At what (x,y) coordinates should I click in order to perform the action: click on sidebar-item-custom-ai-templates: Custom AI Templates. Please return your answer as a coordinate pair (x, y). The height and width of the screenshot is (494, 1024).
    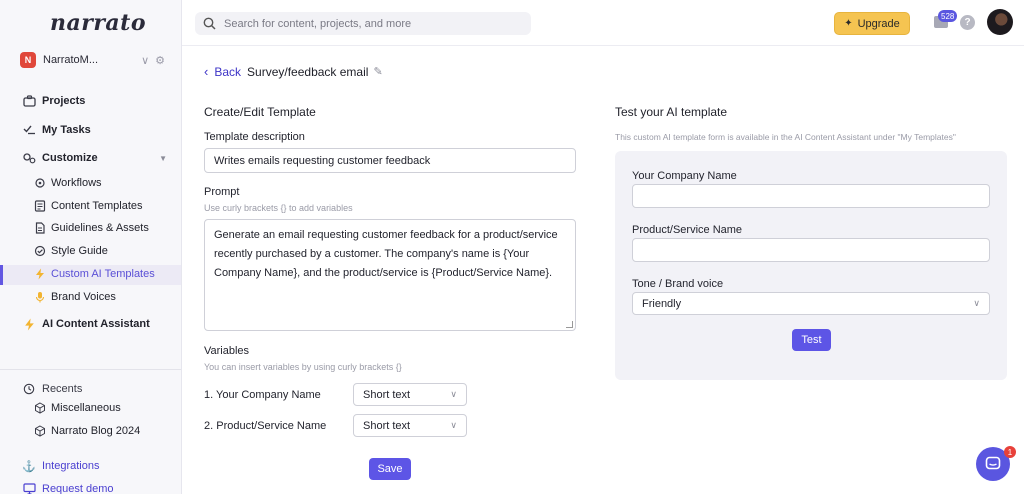
    Looking at the image, I should click on (94, 274).